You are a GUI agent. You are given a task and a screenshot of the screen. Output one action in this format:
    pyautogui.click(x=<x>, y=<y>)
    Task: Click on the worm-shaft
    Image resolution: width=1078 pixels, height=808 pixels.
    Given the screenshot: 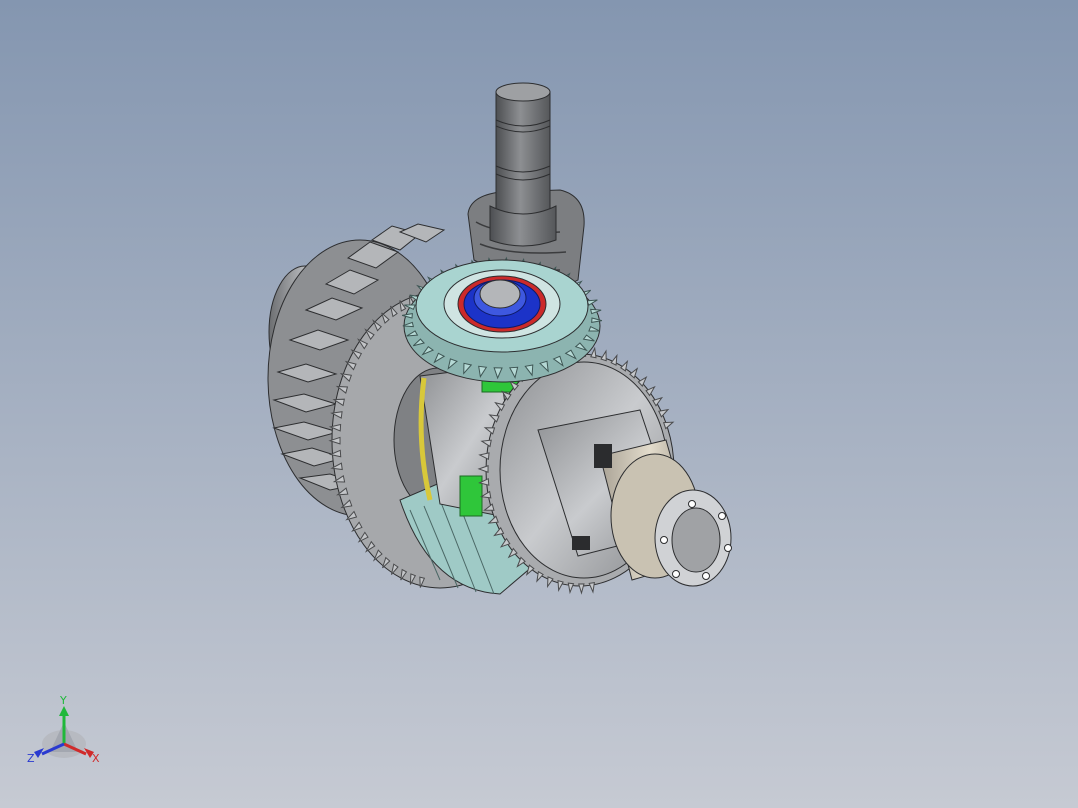 What is the action you would take?
    pyautogui.click(x=526, y=184)
    